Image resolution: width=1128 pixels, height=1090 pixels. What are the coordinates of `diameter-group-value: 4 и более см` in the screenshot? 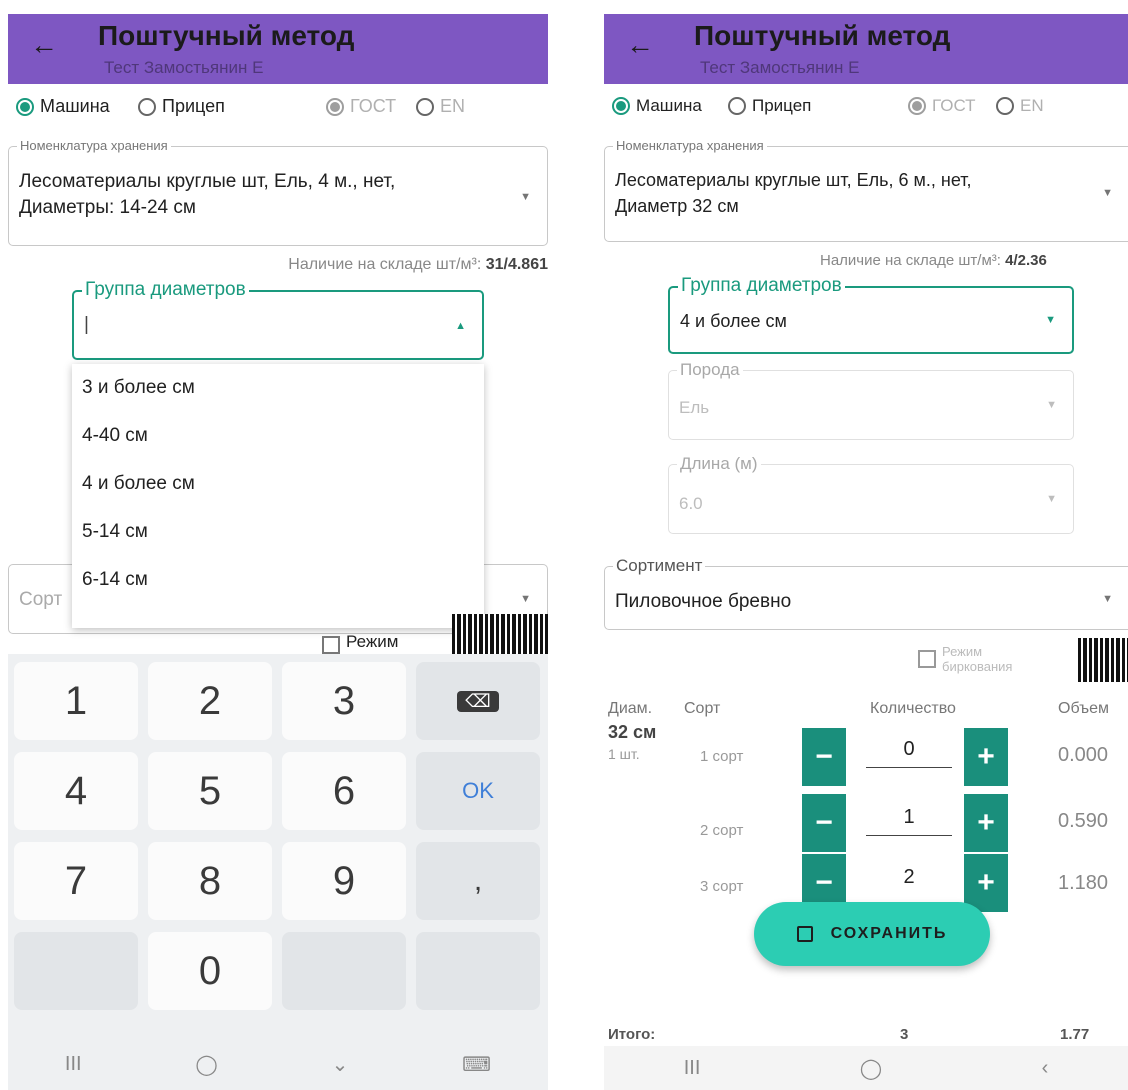 It's located at (733, 321).